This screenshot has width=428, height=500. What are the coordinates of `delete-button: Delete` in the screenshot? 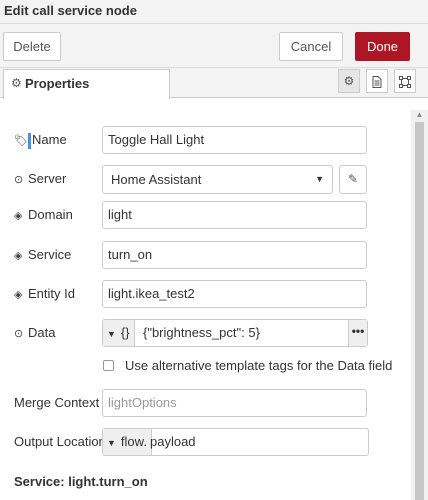 It's located at (32, 46).